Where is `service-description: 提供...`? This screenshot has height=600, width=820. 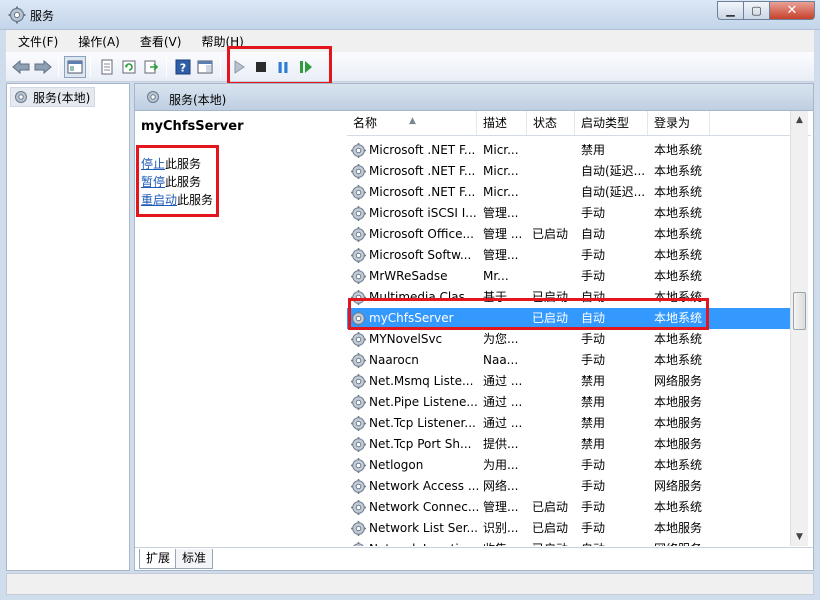
service-description: 提供... is located at coordinates (501, 444).